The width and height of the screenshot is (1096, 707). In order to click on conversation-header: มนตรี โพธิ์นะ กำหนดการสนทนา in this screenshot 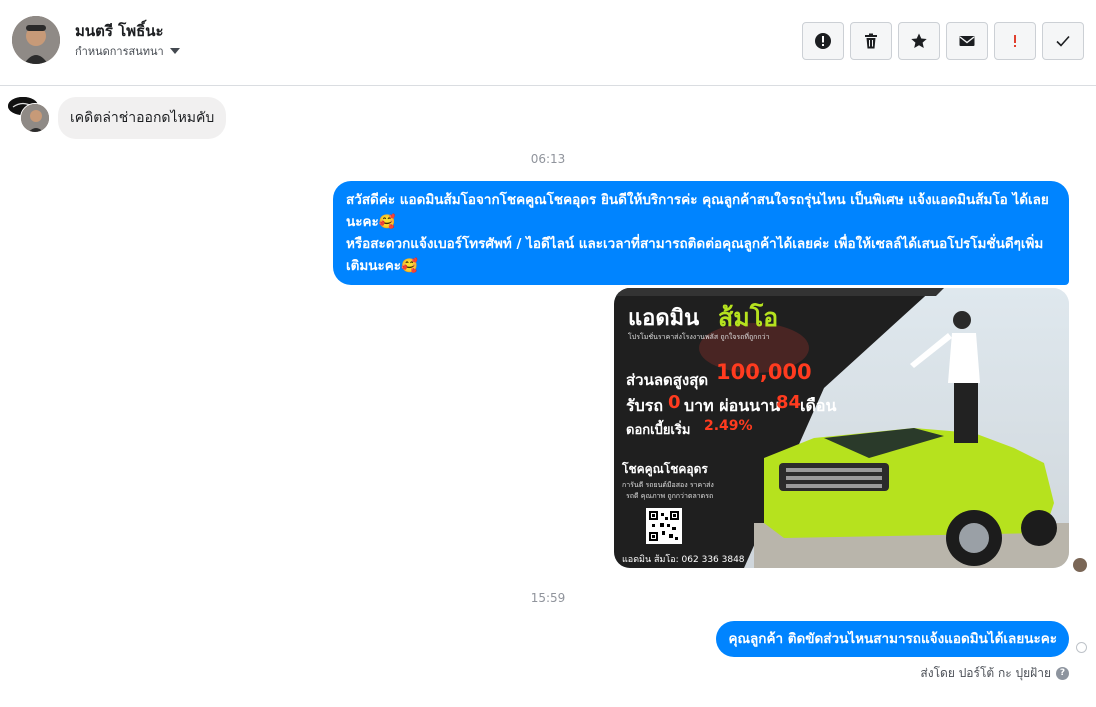, I will do `click(548, 43)`.